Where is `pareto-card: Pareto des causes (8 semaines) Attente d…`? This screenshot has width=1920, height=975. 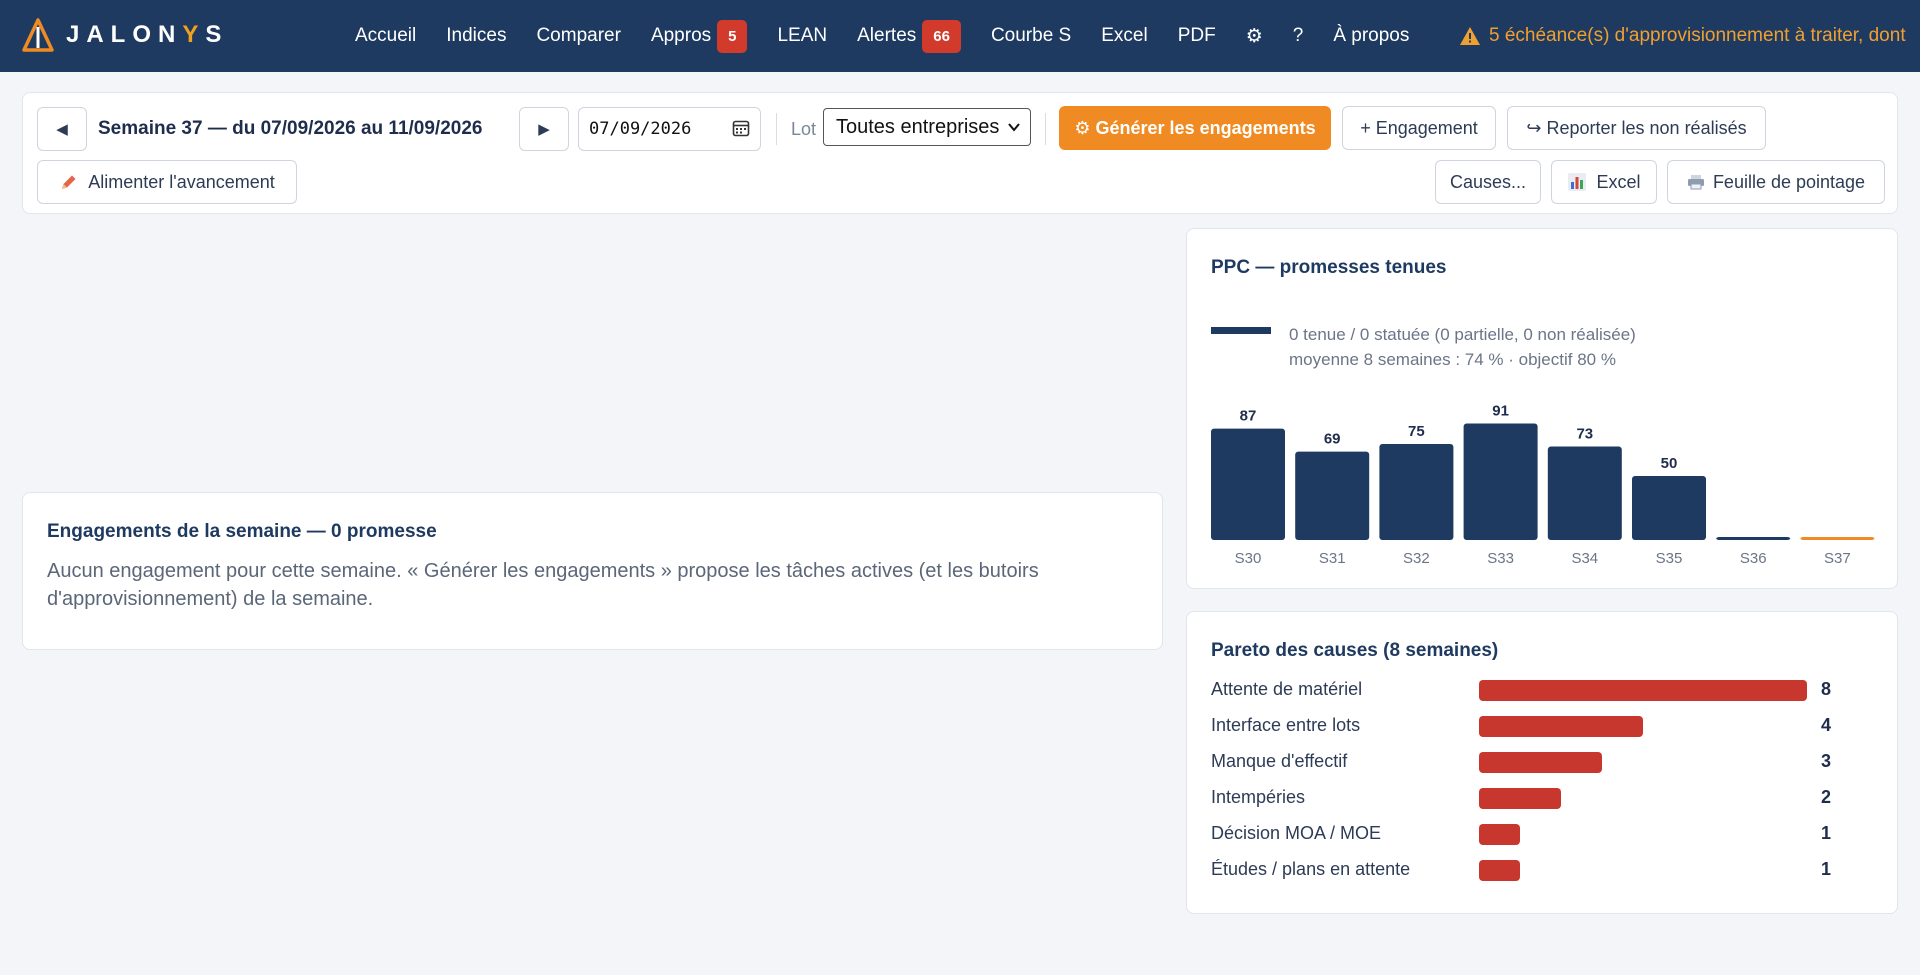
pareto-card: Pareto des causes (8 semaines) Attente d… is located at coordinates (1542, 762).